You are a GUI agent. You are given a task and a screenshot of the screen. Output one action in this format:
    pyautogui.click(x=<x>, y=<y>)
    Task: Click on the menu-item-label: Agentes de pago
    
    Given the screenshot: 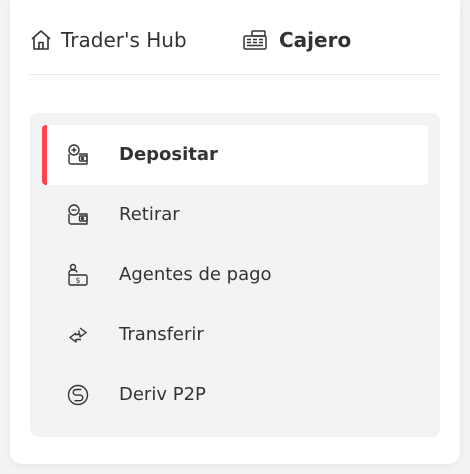 What is the action you would take?
    pyautogui.click(x=195, y=274)
    